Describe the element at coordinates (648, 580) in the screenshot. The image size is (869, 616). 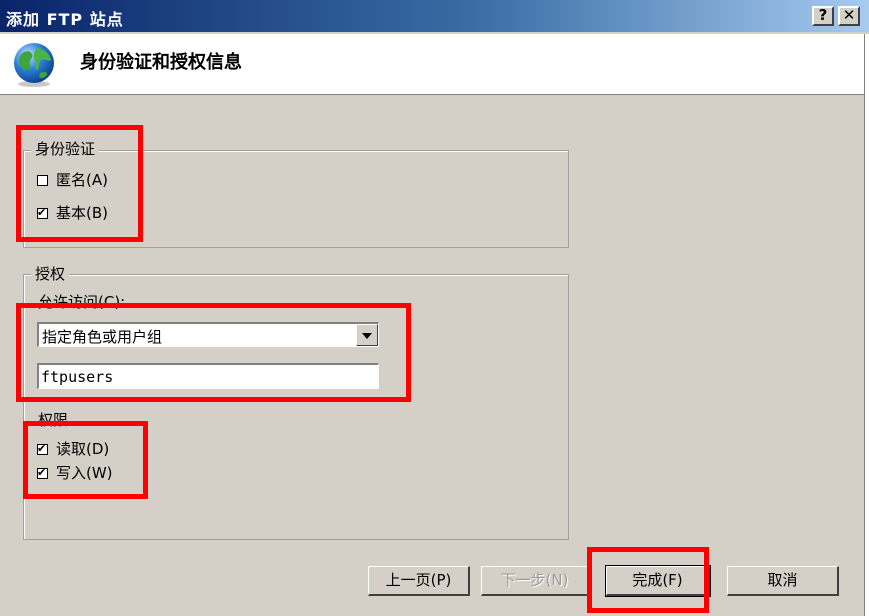
I see `highlight-finish` at that location.